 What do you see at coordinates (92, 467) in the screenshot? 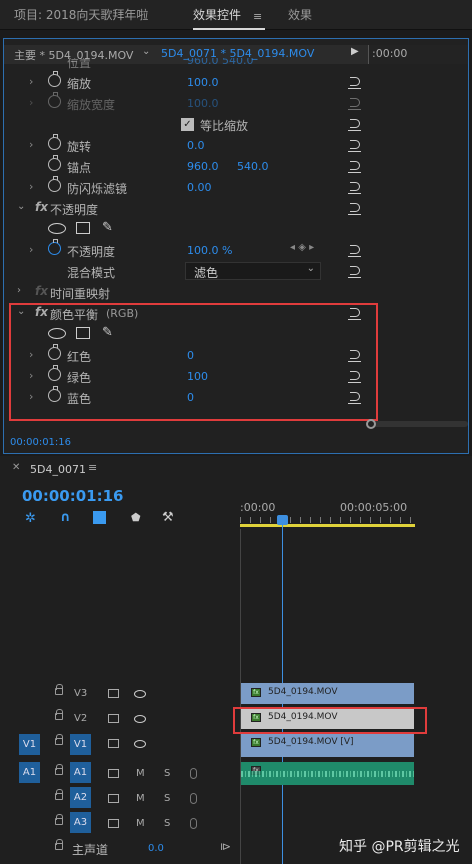
I see `sequence-menu-icon: ≡` at bounding box center [92, 467].